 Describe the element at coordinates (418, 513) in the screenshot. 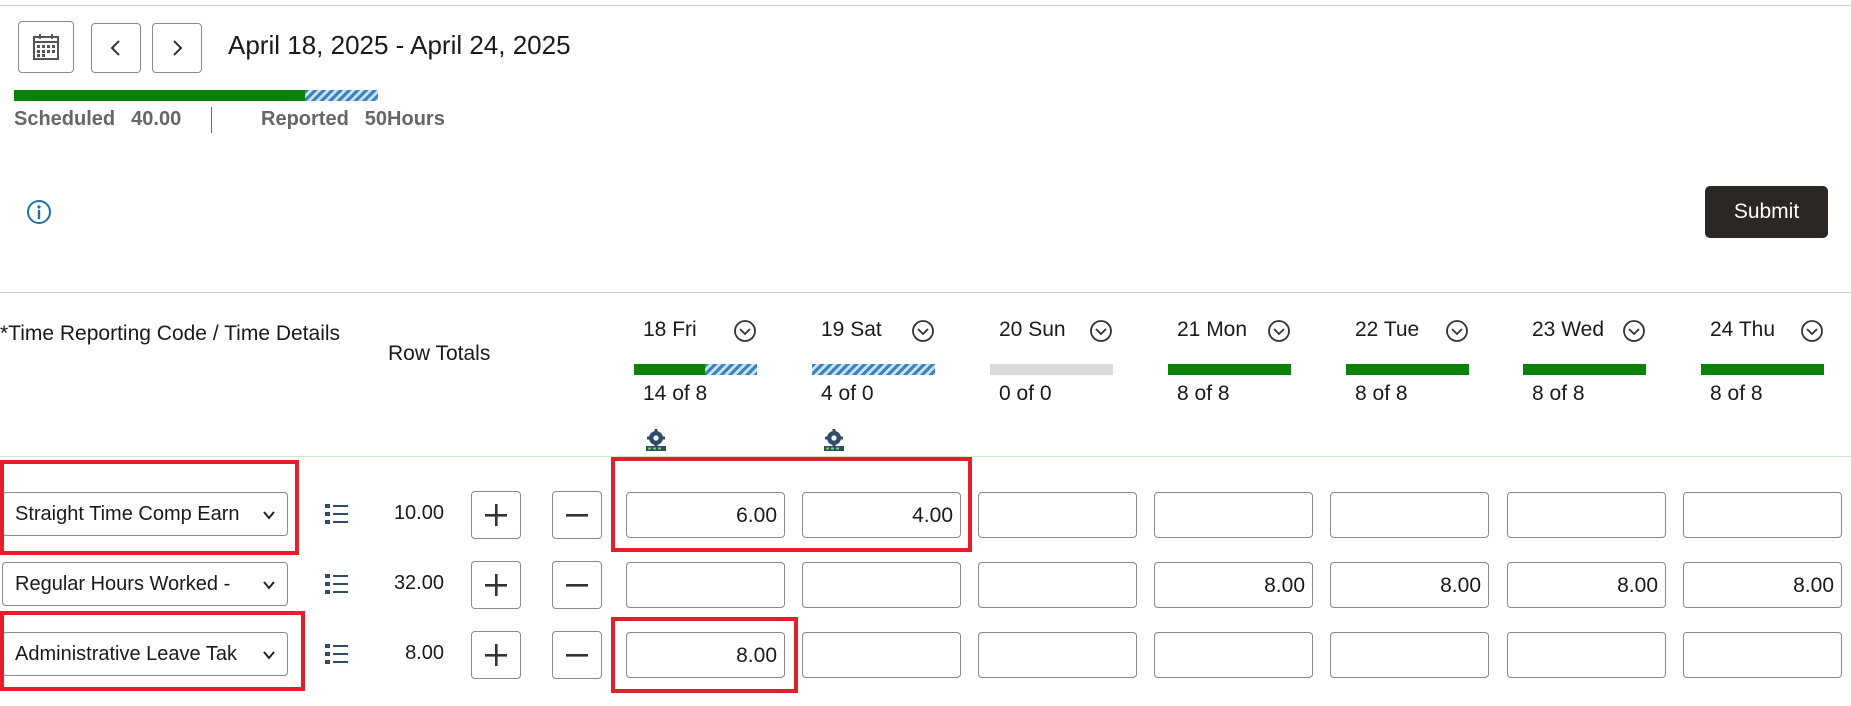

I see `row-total: 10.00` at that location.